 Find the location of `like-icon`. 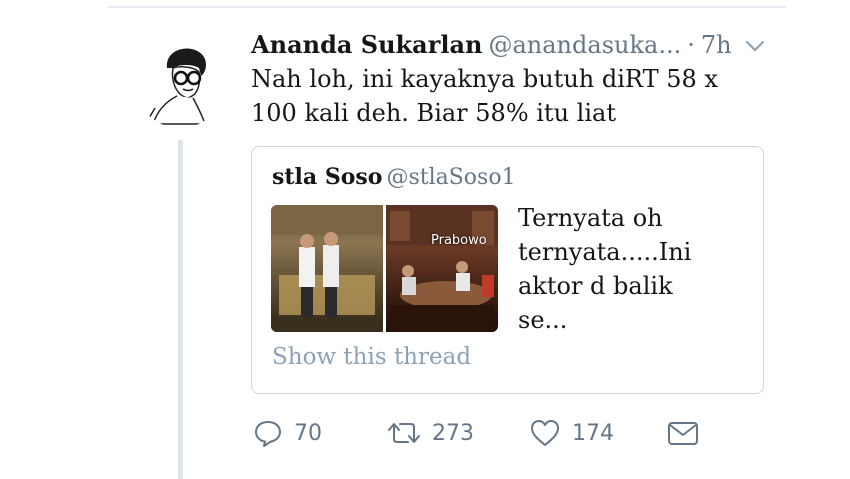

like-icon is located at coordinates (545, 433).